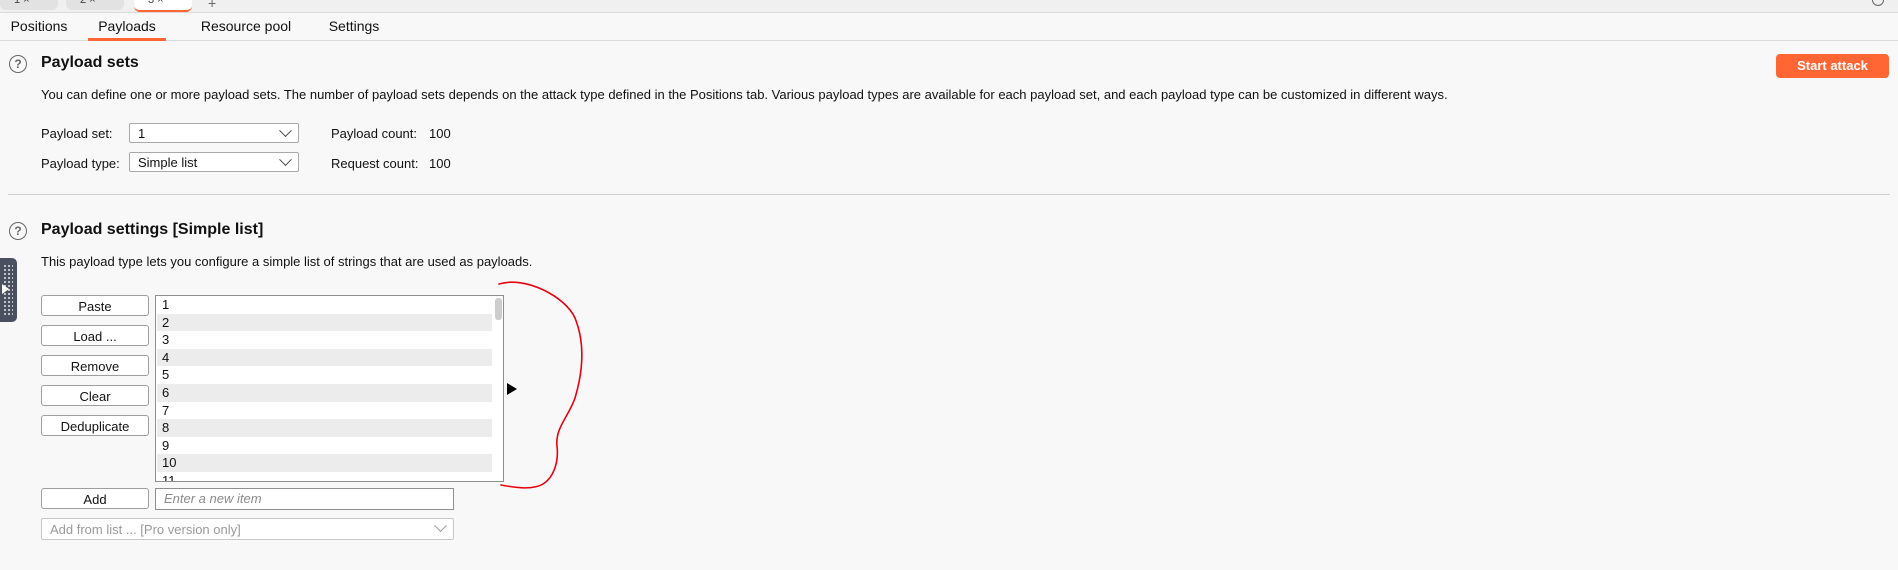  Describe the element at coordinates (152, 229) in the screenshot. I see `payload-settings-heading: Payload settings [Simple list]` at that location.